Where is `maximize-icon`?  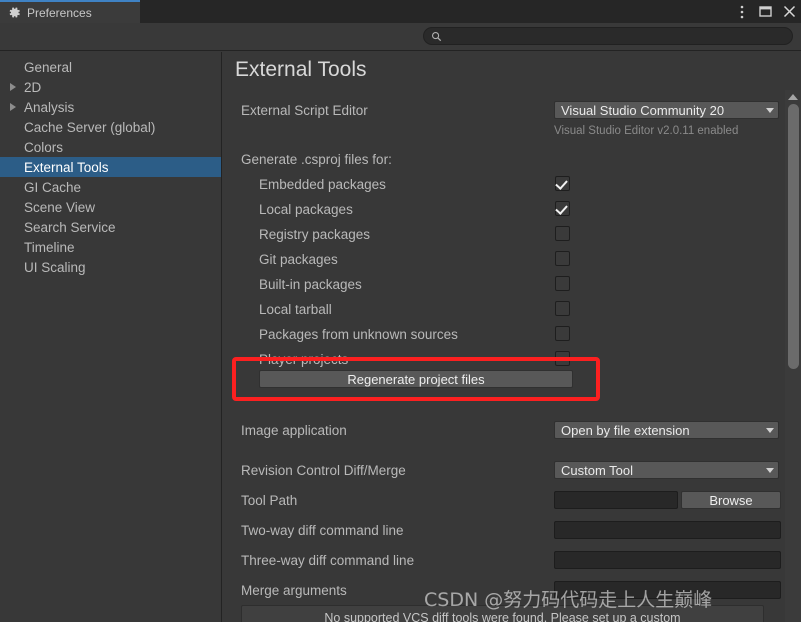 maximize-icon is located at coordinates (765, 11).